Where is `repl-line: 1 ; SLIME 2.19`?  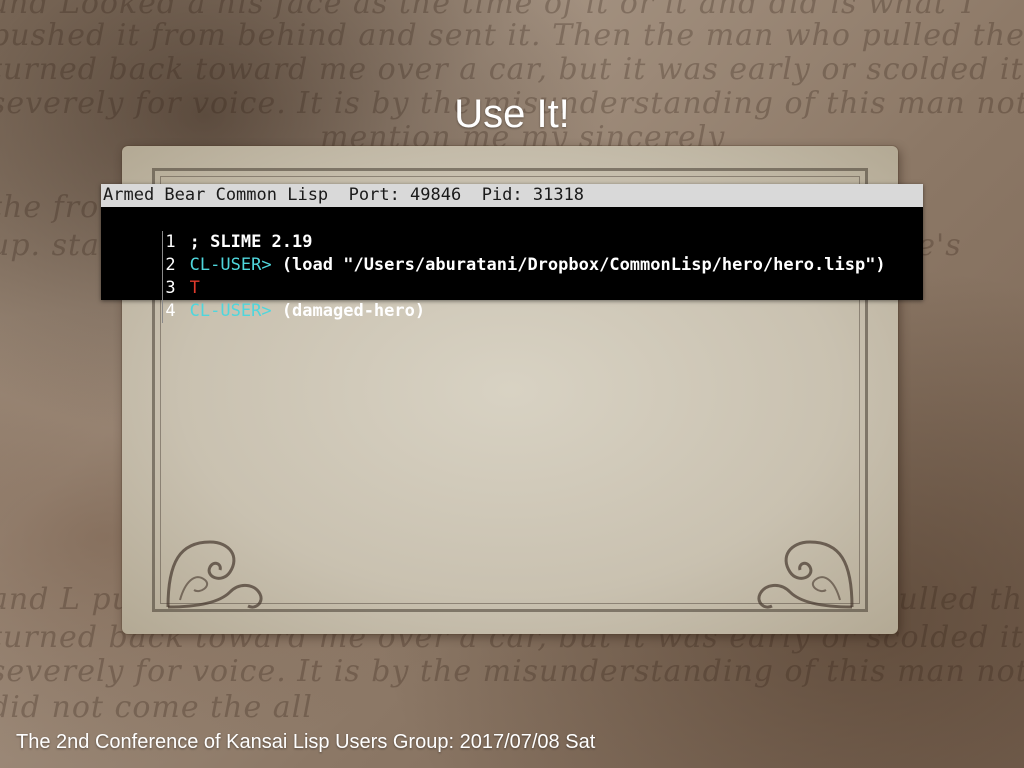 repl-line: 1 ; SLIME 2.19 is located at coordinates (512, 231).